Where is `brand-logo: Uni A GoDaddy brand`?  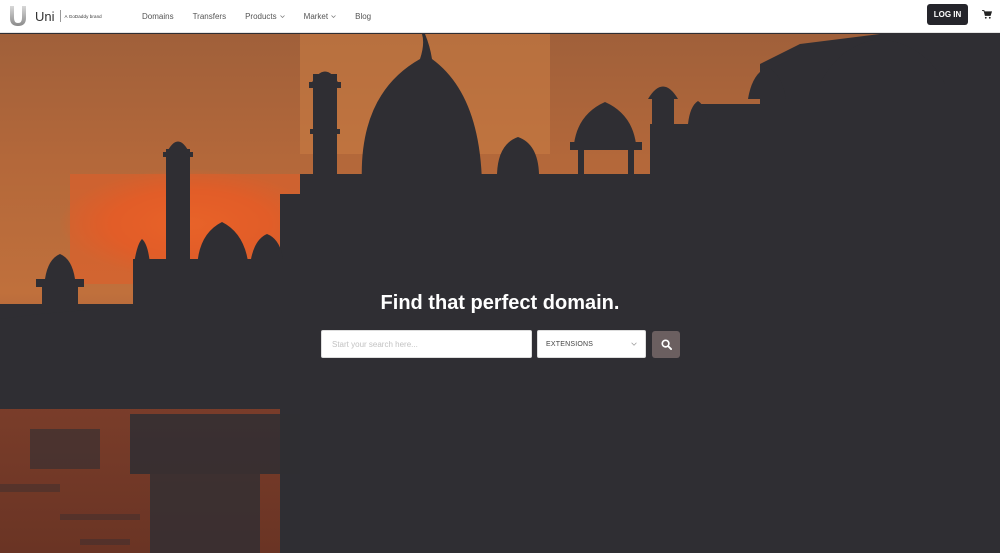 brand-logo: Uni A GoDaddy brand is located at coordinates (55, 16).